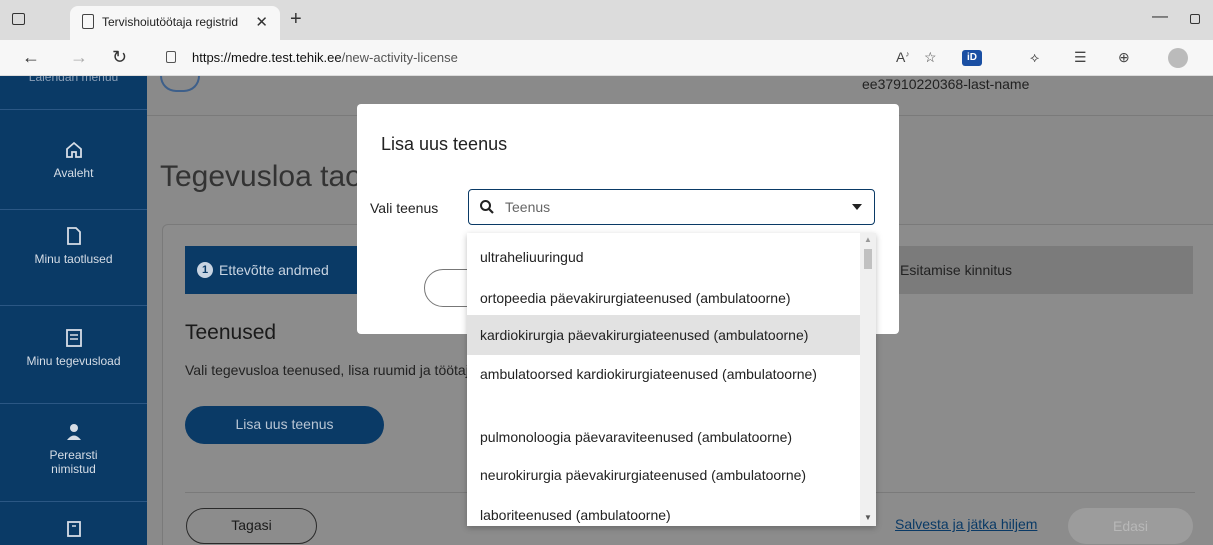  Describe the element at coordinates (1124, 57) in the screenshot. I see `collections-icon: ⊕` at that location.